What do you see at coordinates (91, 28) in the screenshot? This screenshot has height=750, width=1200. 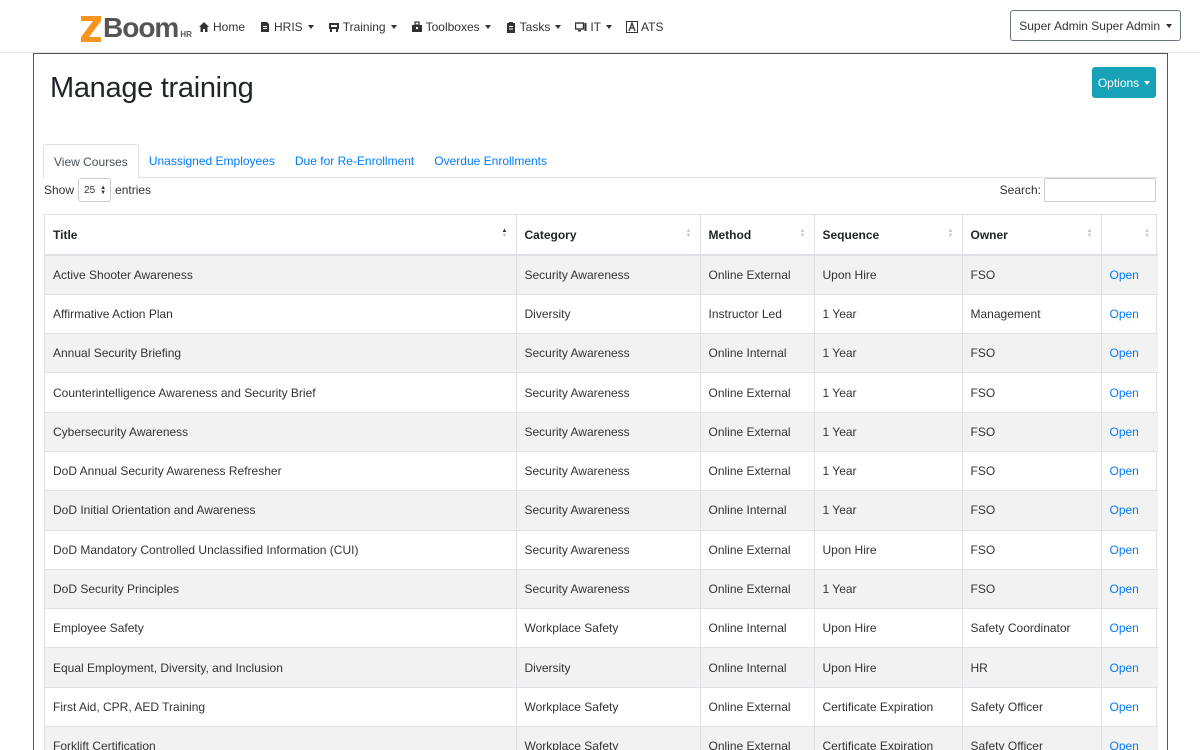 I see `z-logo-icon` at bounding box center [91, 28].